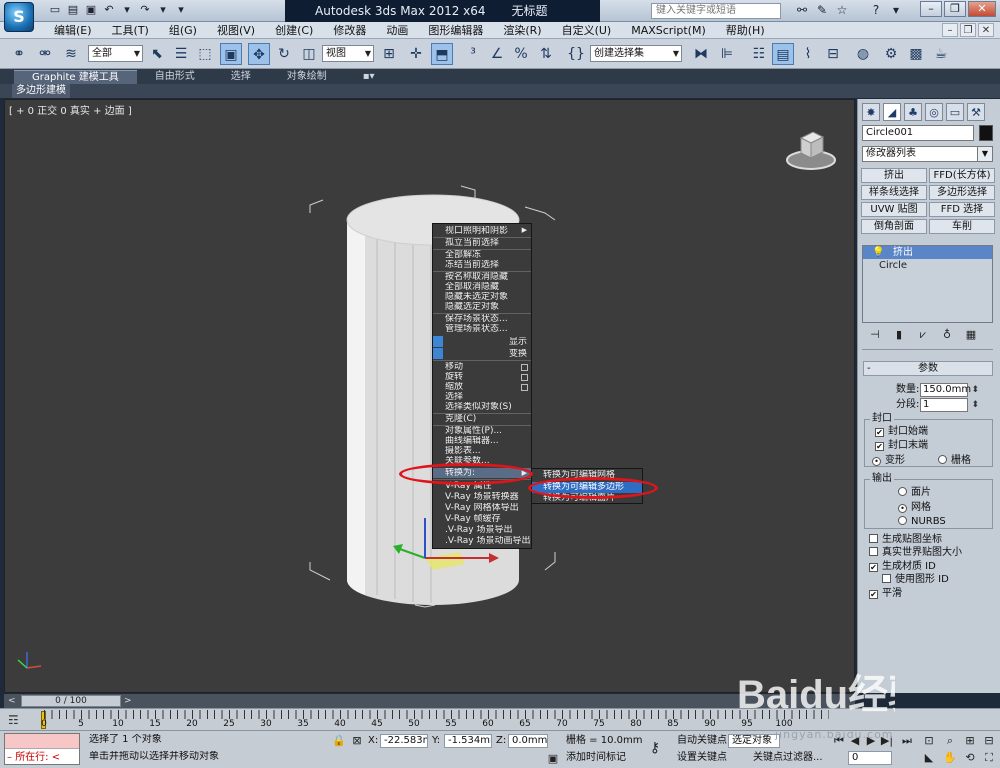 Image resolution: width=1000 pixels, height=768 pixels. I want to click on menu-rendering: 渲染(R), so click(522, 30).